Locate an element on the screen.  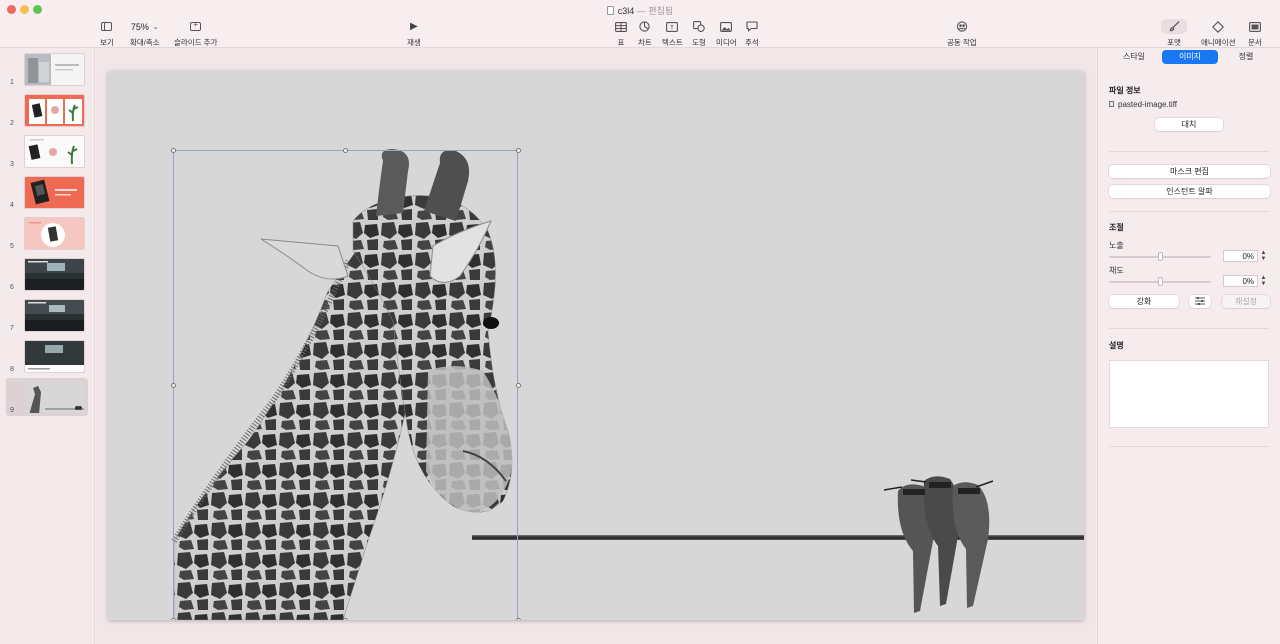
slide-thumbnail-9: 9 is located at coordinates (47, 397).